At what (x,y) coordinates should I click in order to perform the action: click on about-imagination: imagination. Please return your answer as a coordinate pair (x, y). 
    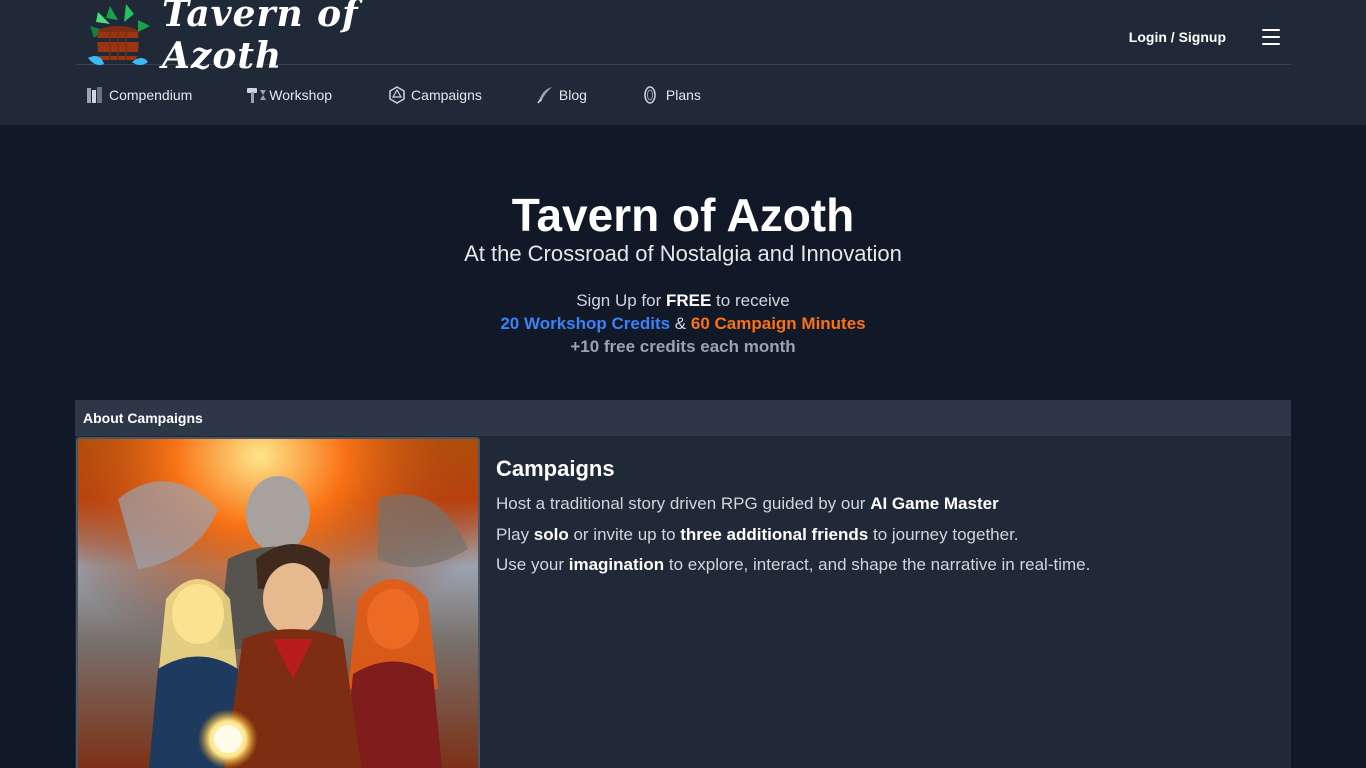
    Looking at the image, I should click on (616, 564).